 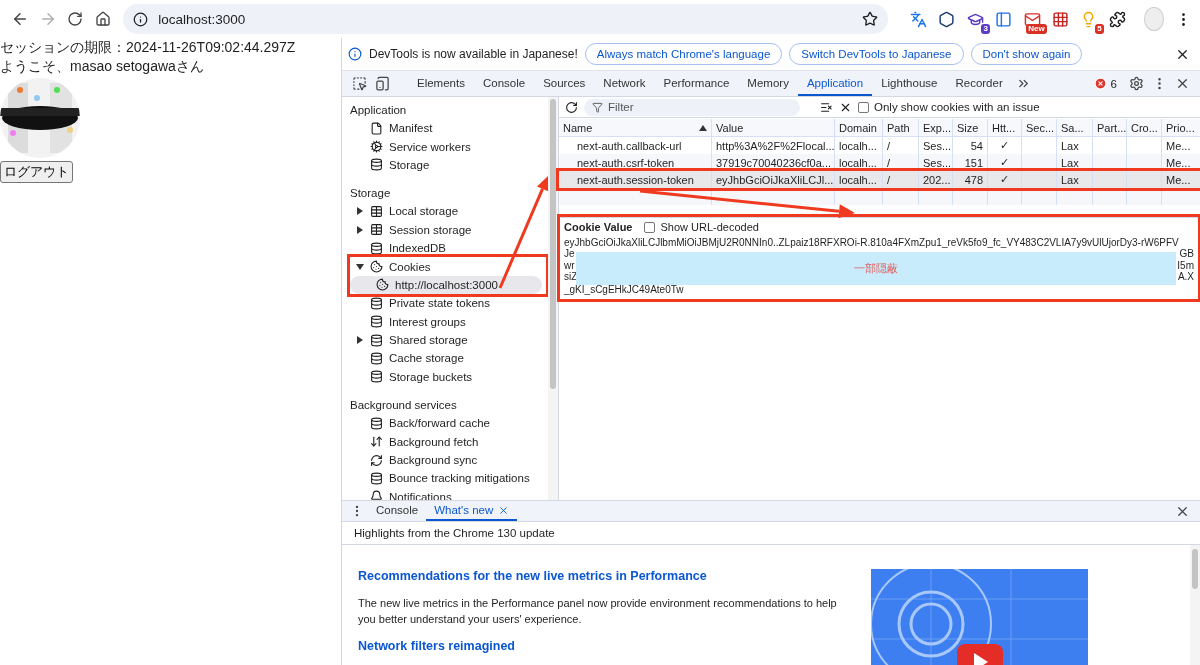 What do you see at coordinates (635, 128) in the screenshot?
I see `column-header: Name` at bounding box center [635, 128].